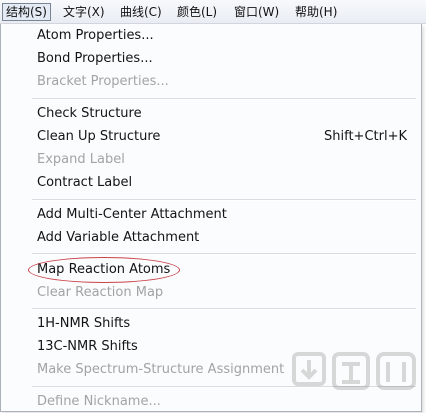  I want to click on menu-color: 颜色(L), so click(197, 12).